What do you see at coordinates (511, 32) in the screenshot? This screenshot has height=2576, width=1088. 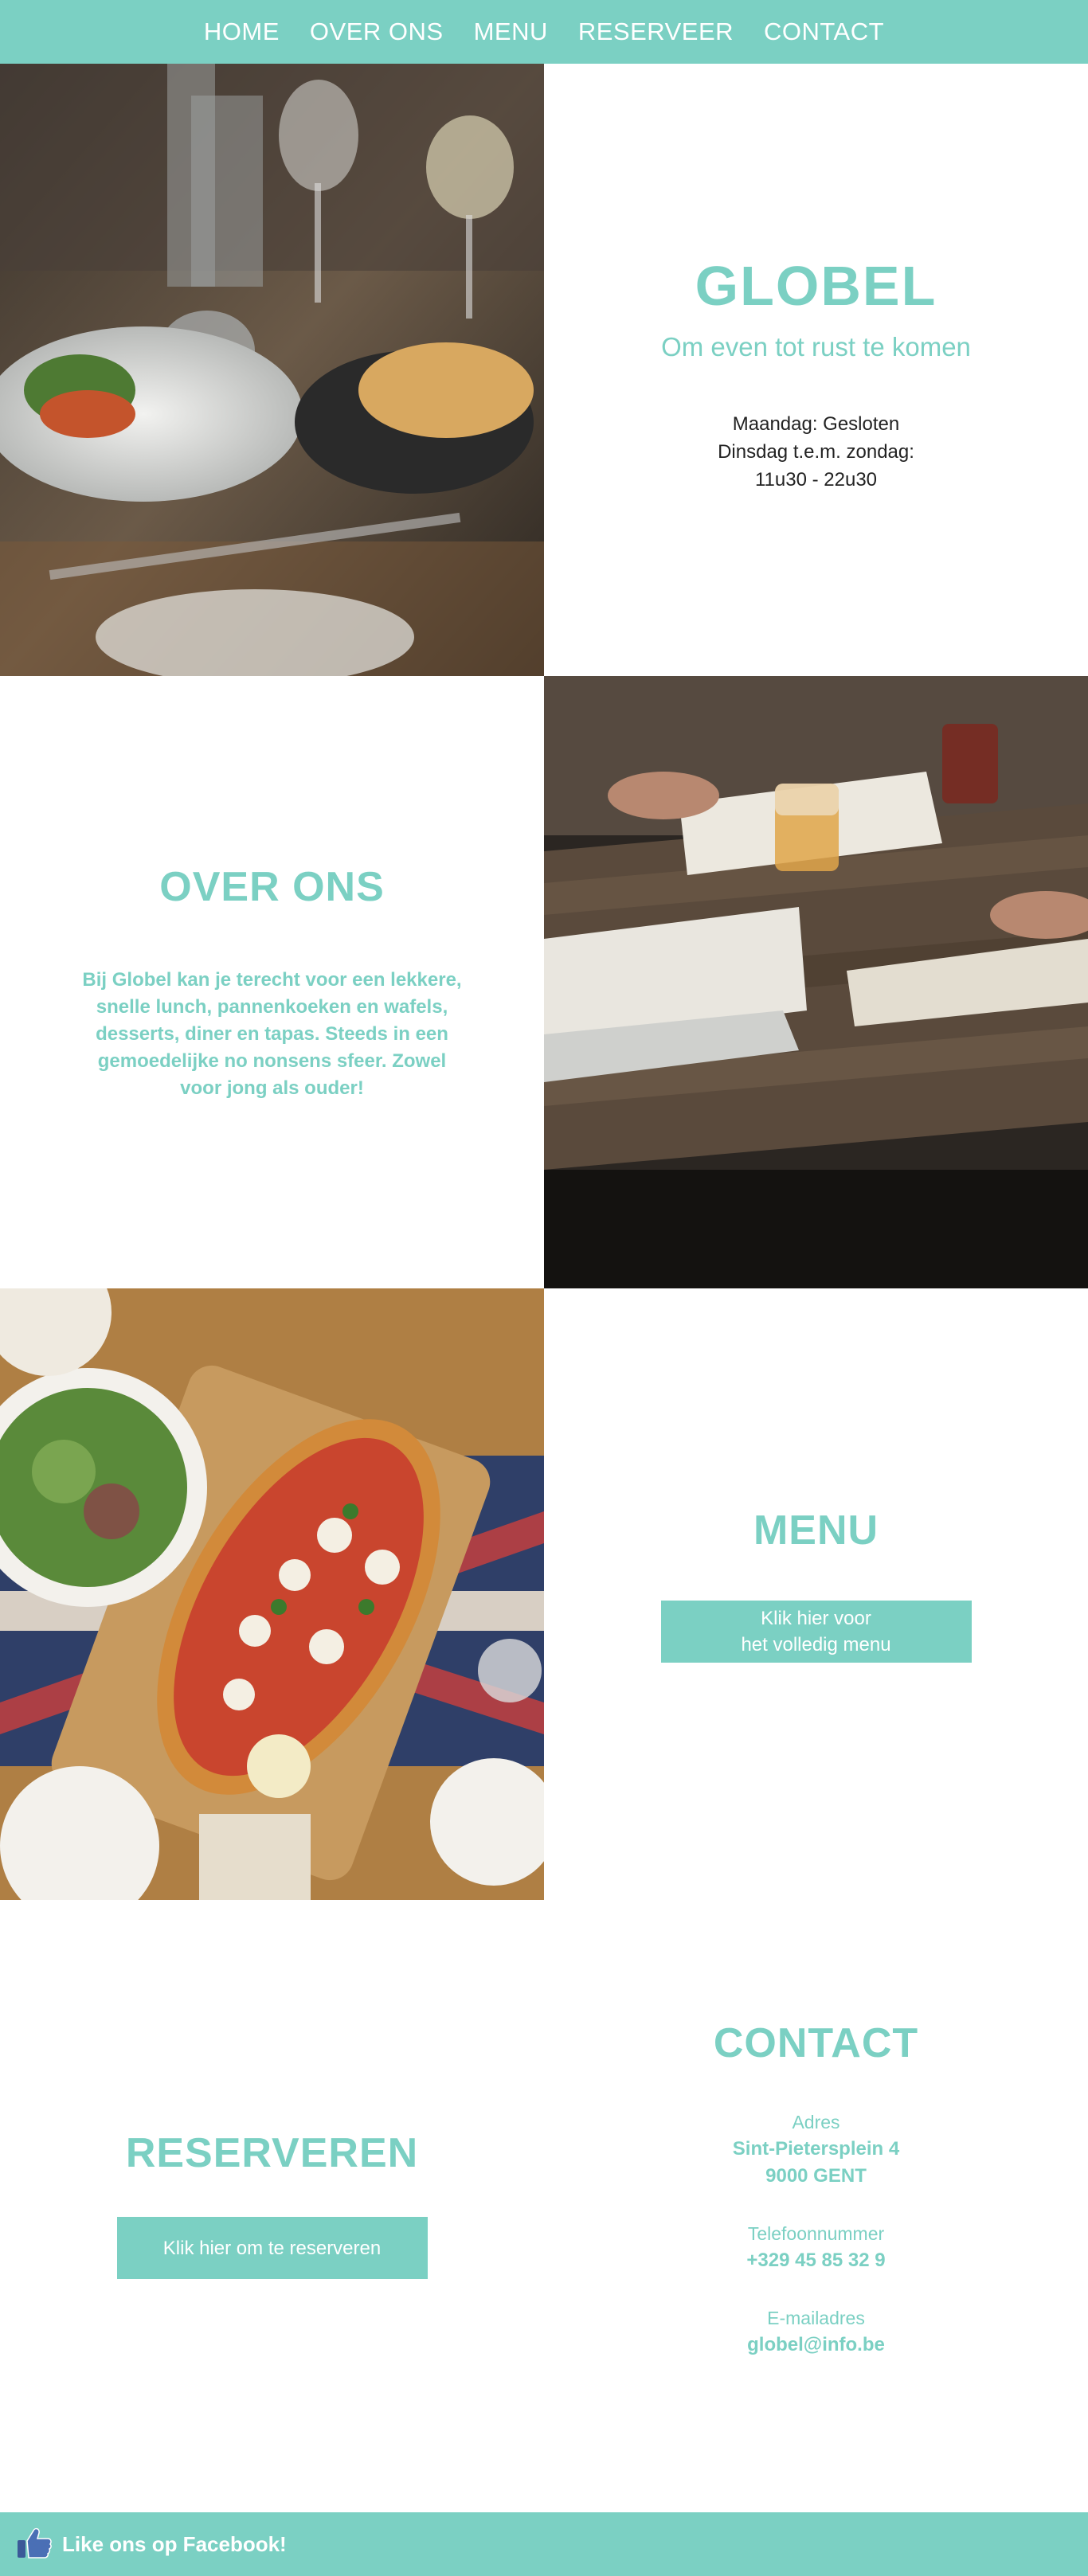 I see `nav-menu-link: MENU` at bounding box center [511, 32].